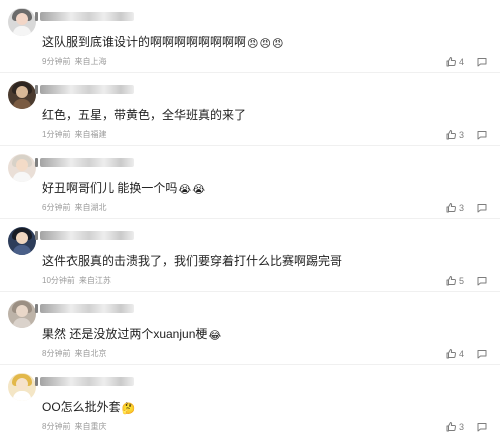  I want to click on comment-text: OO怎么批外套🤔, so click(89, 407).